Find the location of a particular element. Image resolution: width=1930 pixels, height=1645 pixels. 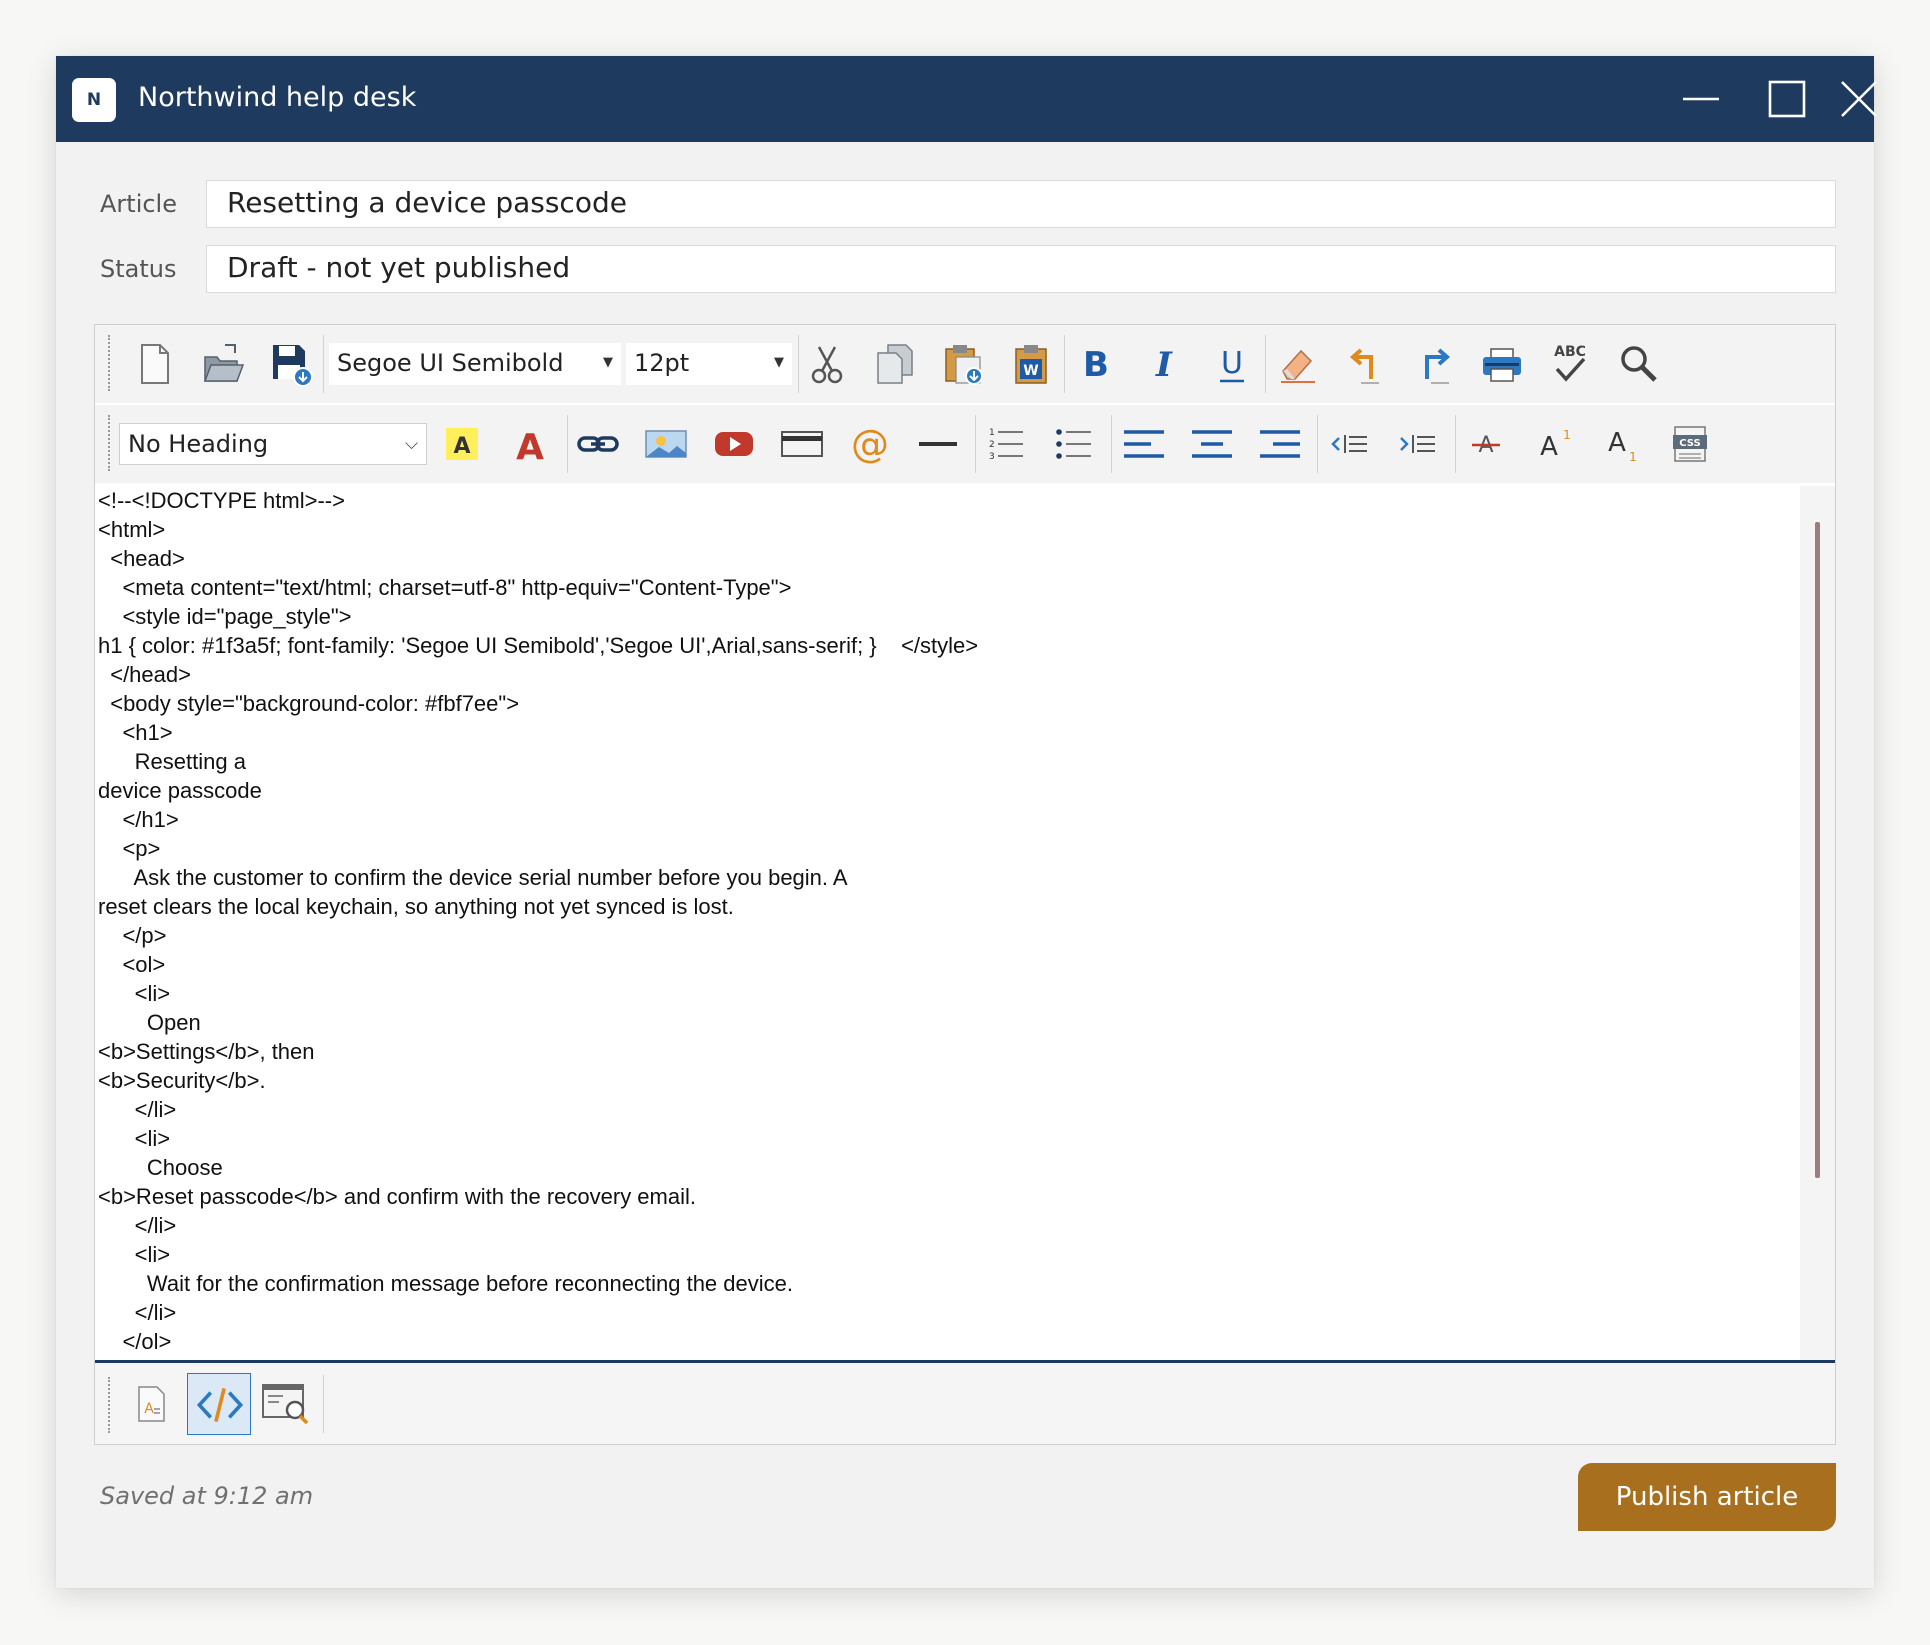

paste-from-word-button: W is located at coordinates (1031, 364).